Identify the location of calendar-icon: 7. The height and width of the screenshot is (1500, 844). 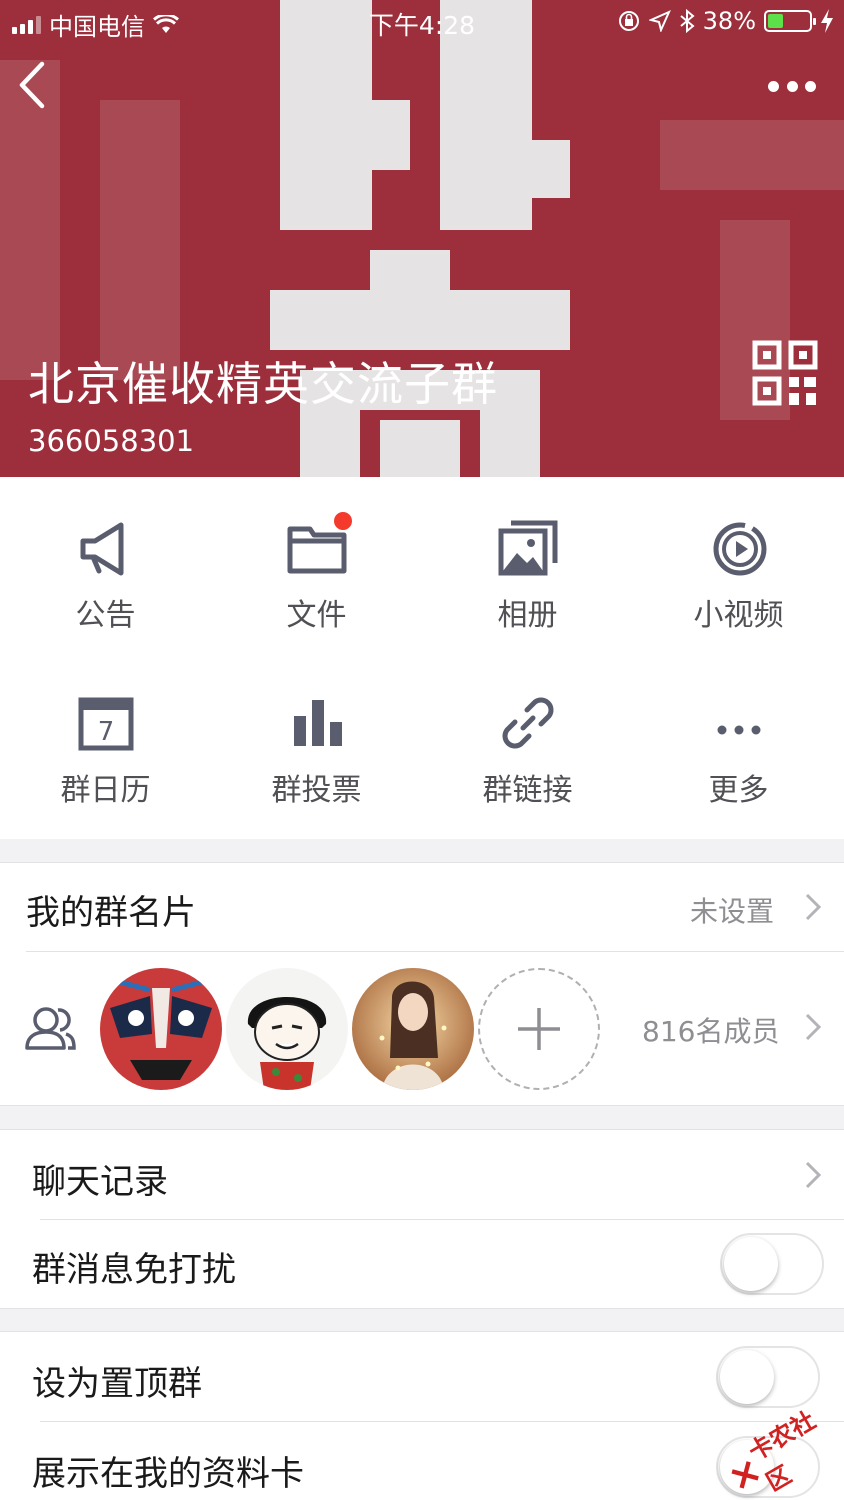
(106, 724).